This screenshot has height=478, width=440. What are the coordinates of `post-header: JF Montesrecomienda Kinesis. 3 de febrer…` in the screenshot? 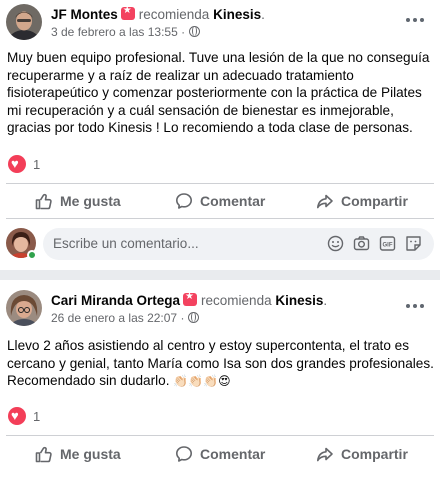 It's located at (220, 22).